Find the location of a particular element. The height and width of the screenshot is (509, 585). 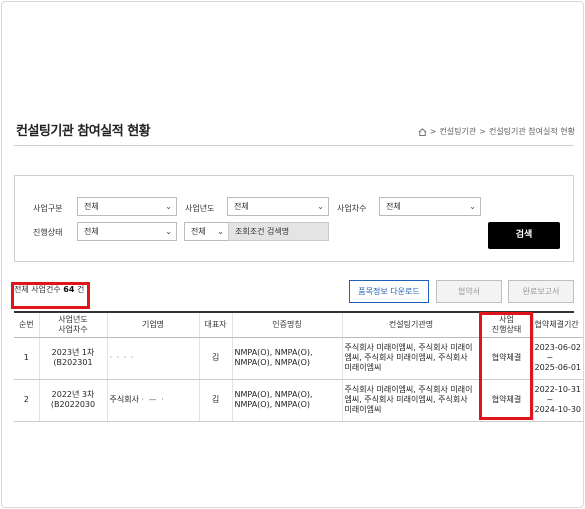

header-no: 순번 is located at coordinates (27, 325).